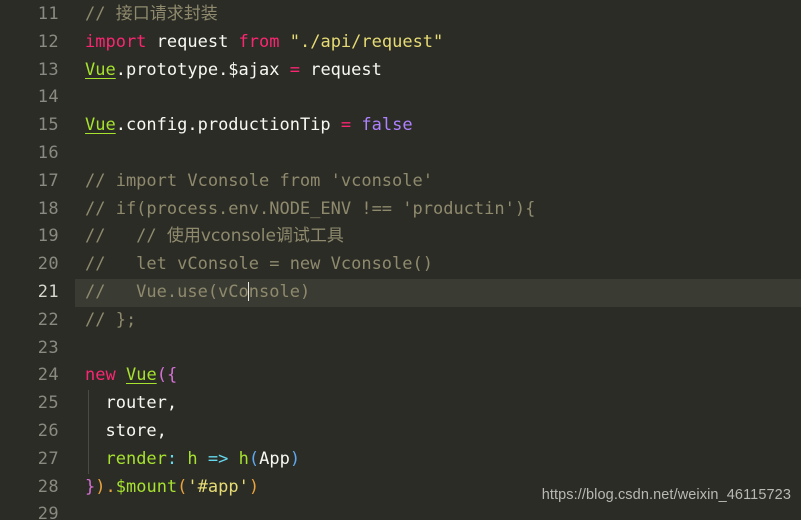 This screenshot has width=801, height=520. Describe the element at coordinates (366, 41) in the screenshot. I see `string-token: "./api/request"` at that location.